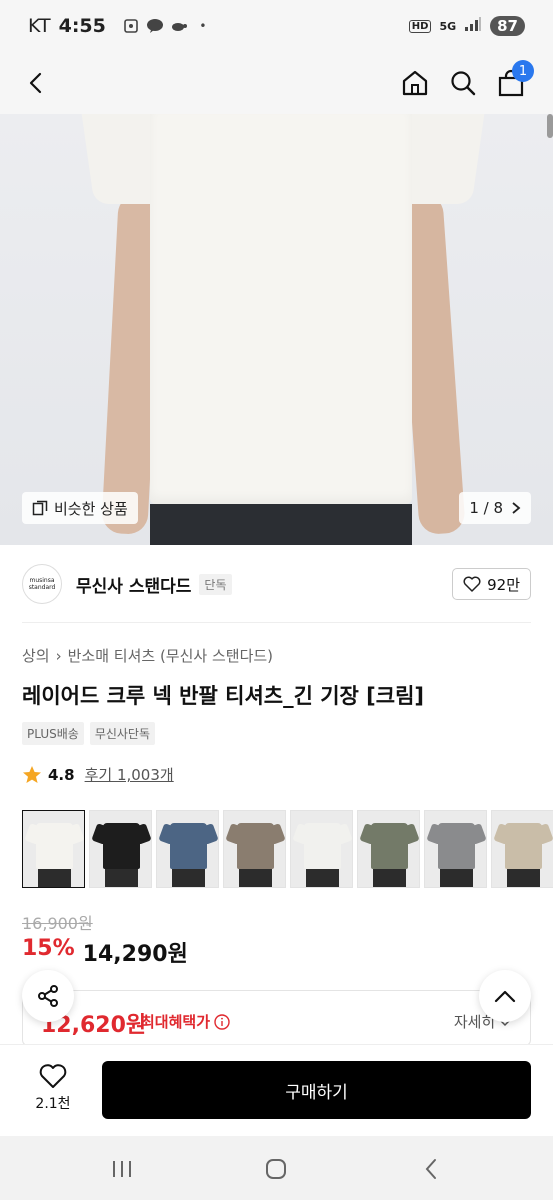 The image size is (553, 1200). Describe the element at coordinates (57, 923) in the screenshot. I see `original-price: 16,900원` at that location.